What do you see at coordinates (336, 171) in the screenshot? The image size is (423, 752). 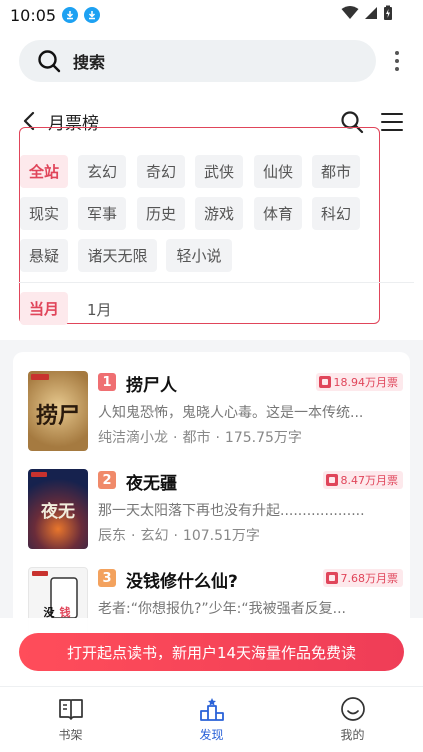 I see `category-chip: 都市` at bounding box center [336, 171].